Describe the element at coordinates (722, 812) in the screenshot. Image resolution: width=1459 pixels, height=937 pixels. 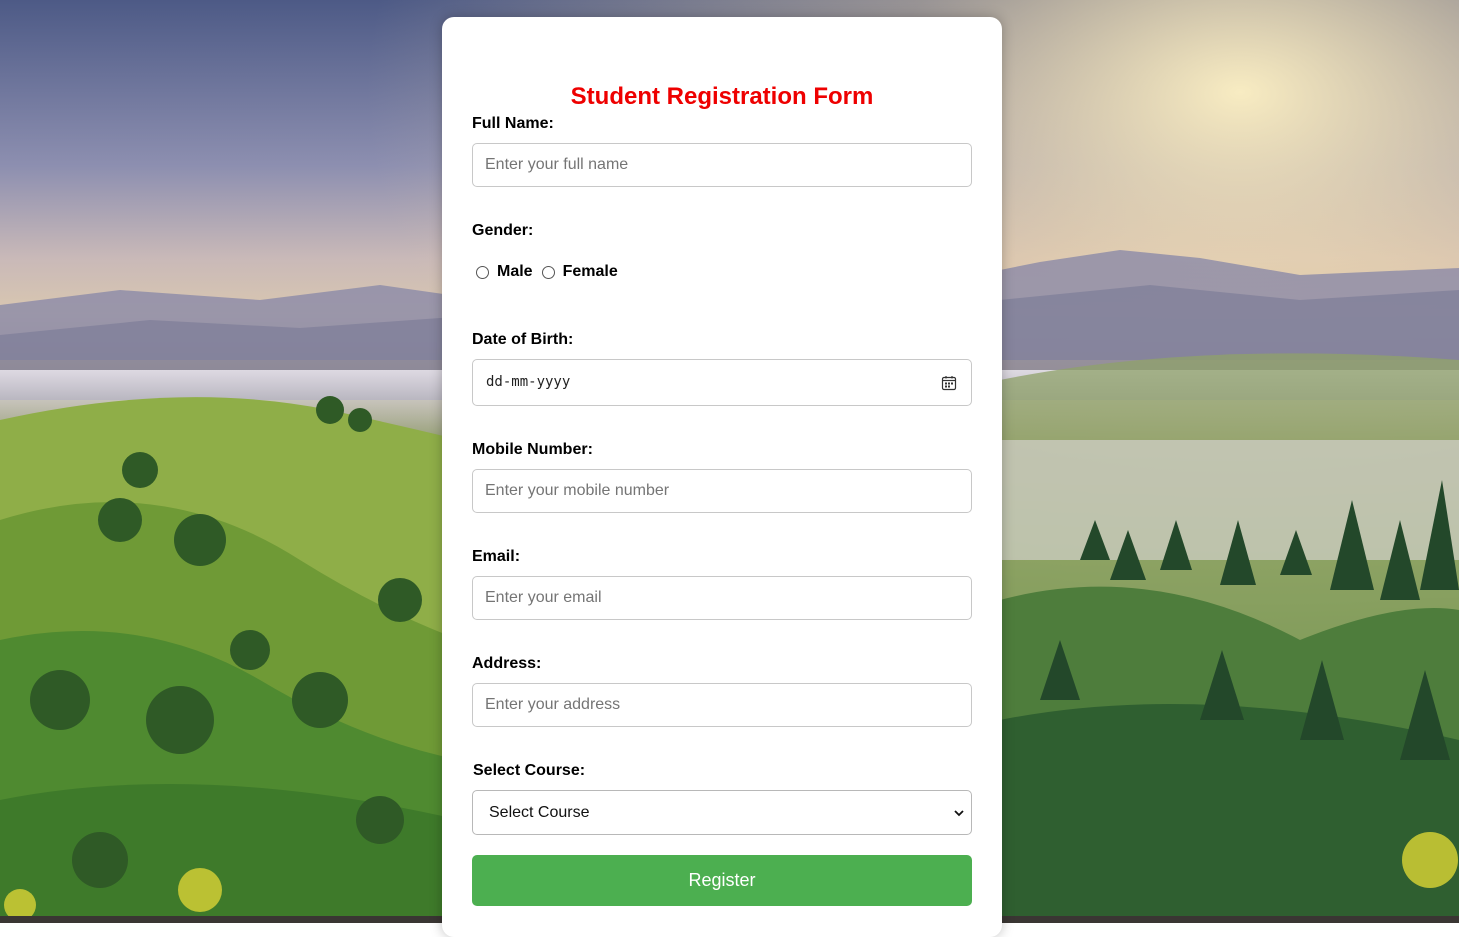
I see `course-select: Select Course` at that location.